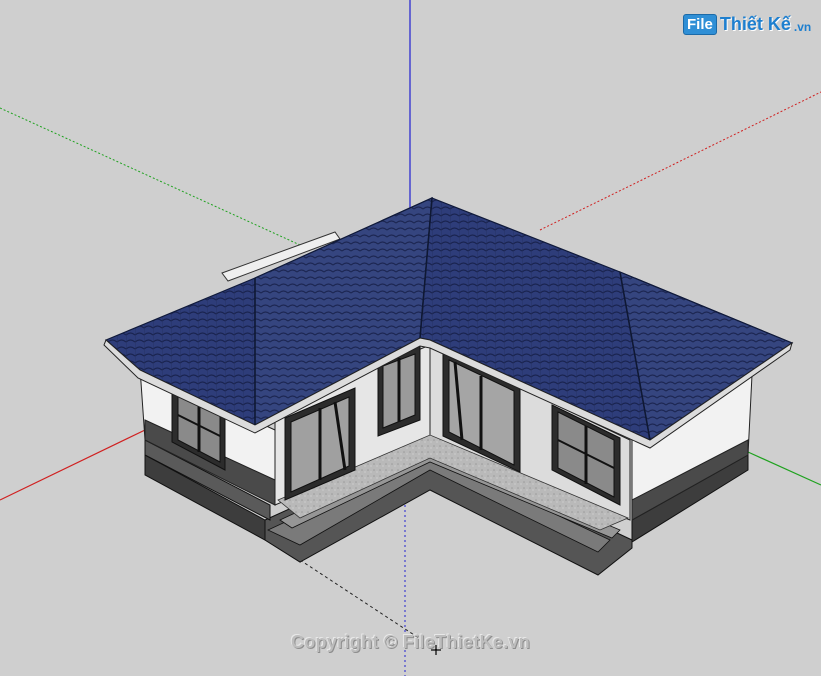 This screenshot has width=821, height=676. What do you see at coordinates (436, 650) in the screenshot?
I see `crosshair-cursor-icon` at bounding box center [436, 650].